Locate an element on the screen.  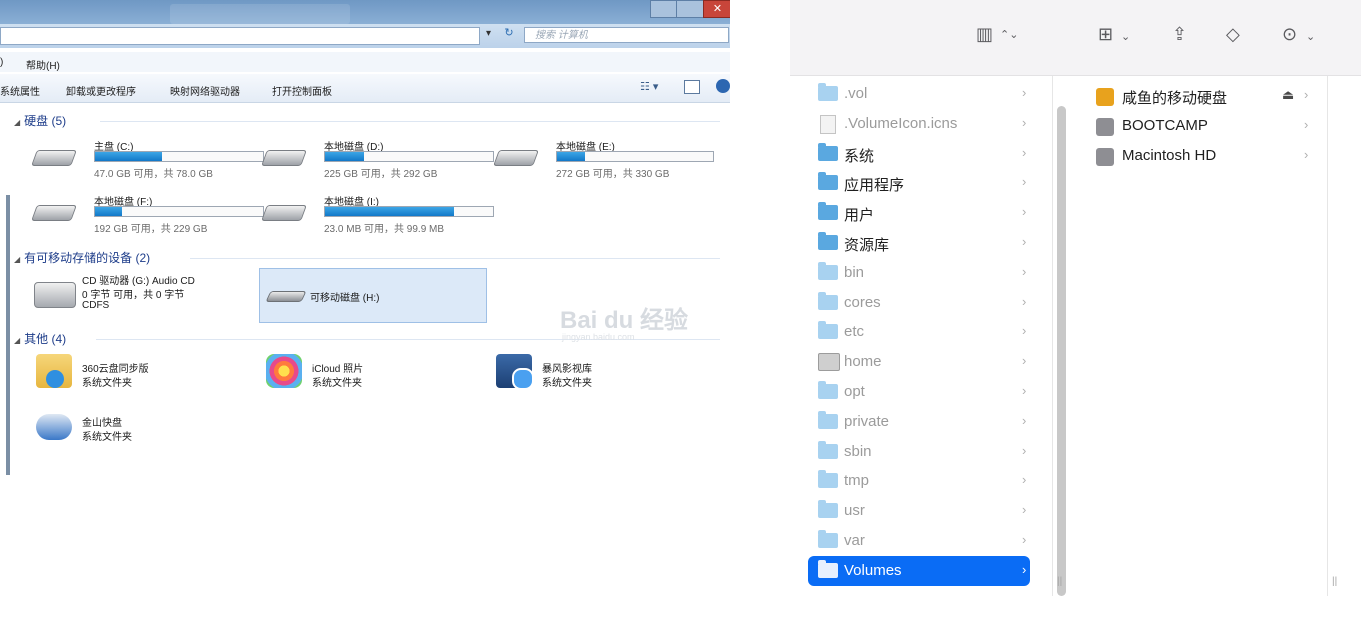
document-icon is located at coordinates (828, 124).